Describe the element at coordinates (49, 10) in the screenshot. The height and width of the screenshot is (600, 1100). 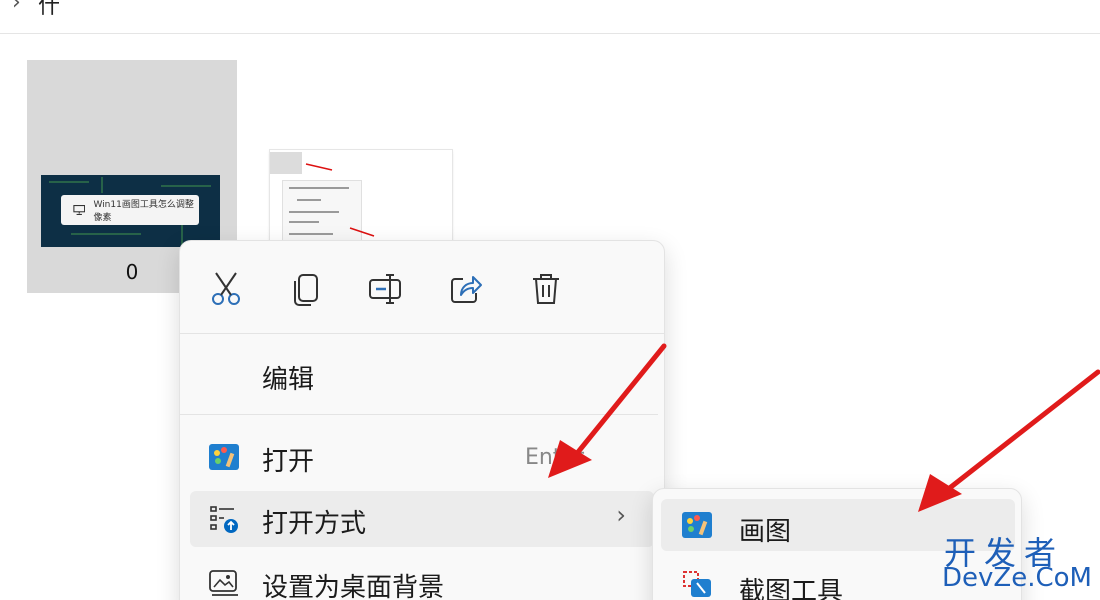
I see `breadcrumb: 什` at that location.